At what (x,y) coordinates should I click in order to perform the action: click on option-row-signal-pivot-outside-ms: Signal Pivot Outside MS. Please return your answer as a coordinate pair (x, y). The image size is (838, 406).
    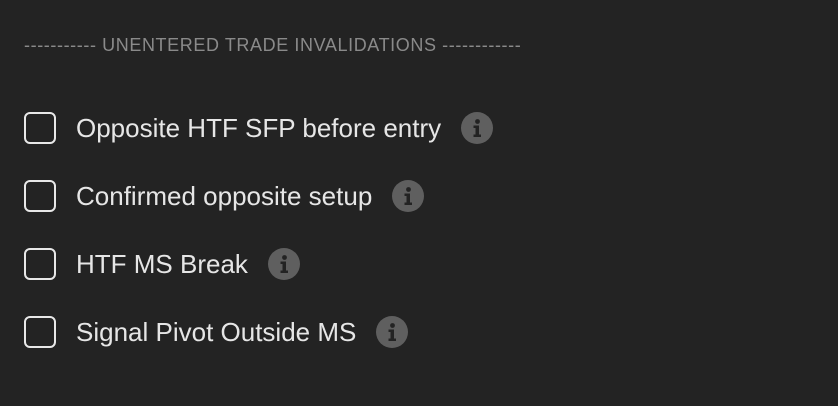
    Looking at the image, I should click on (414, 332).